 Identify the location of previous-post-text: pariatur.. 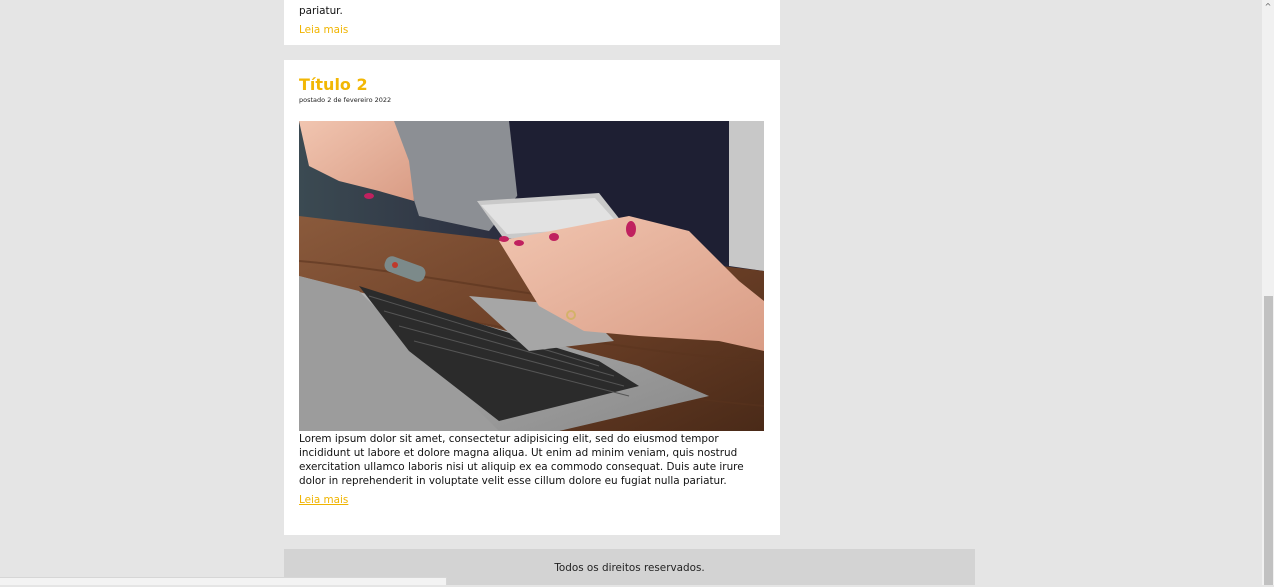
(321, 11).